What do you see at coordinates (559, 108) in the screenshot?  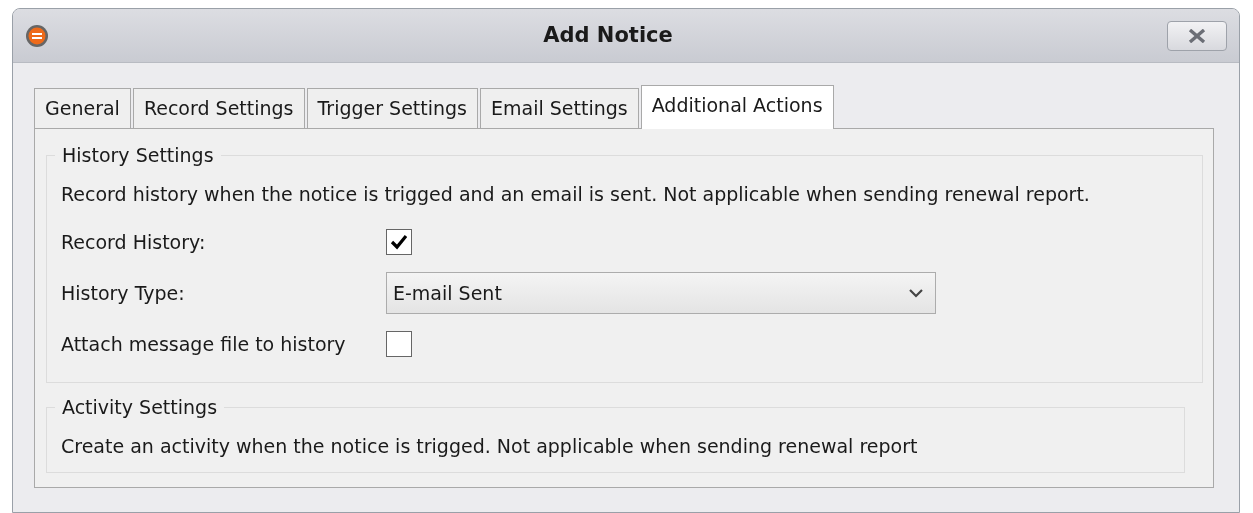 I see `tab: Email Settings` at bounding box center [559, 108].